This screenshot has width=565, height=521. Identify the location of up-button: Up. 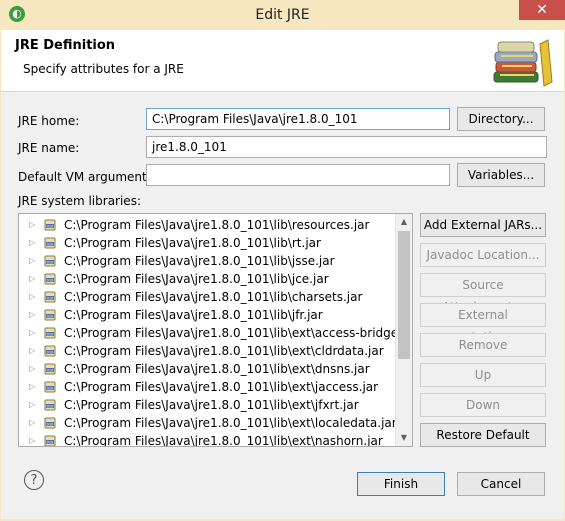
(483, 375).